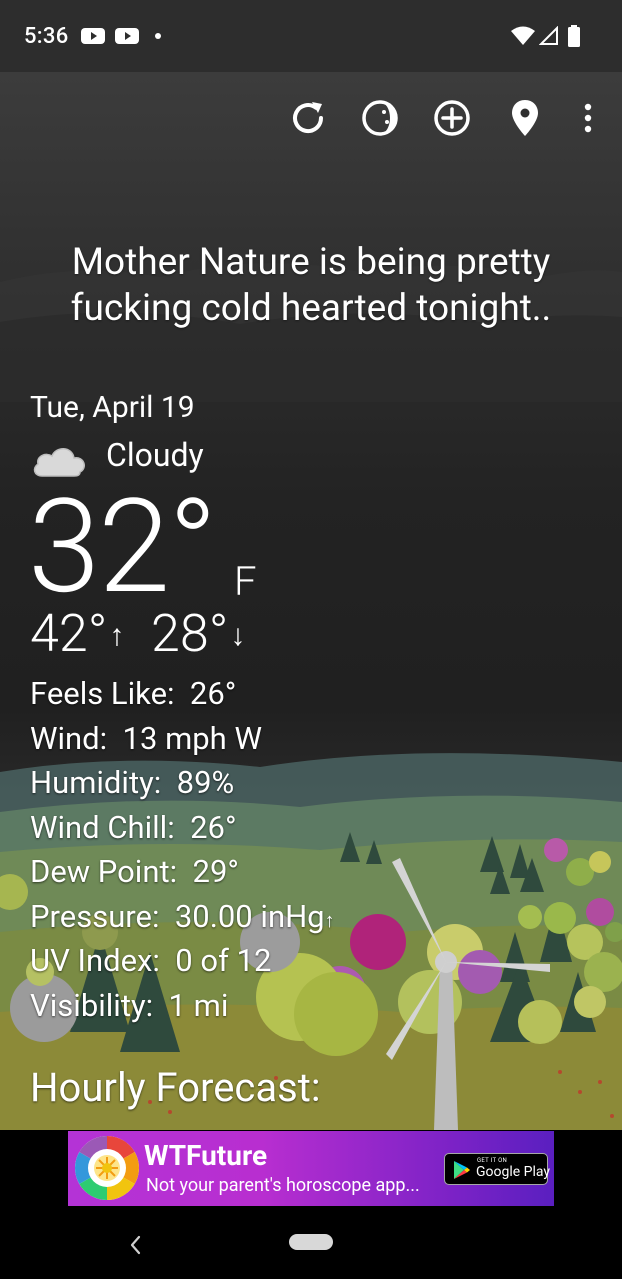 The width and height of the screenshot is (622, 1279). I want to click on back-icon, so click(135, 1245).